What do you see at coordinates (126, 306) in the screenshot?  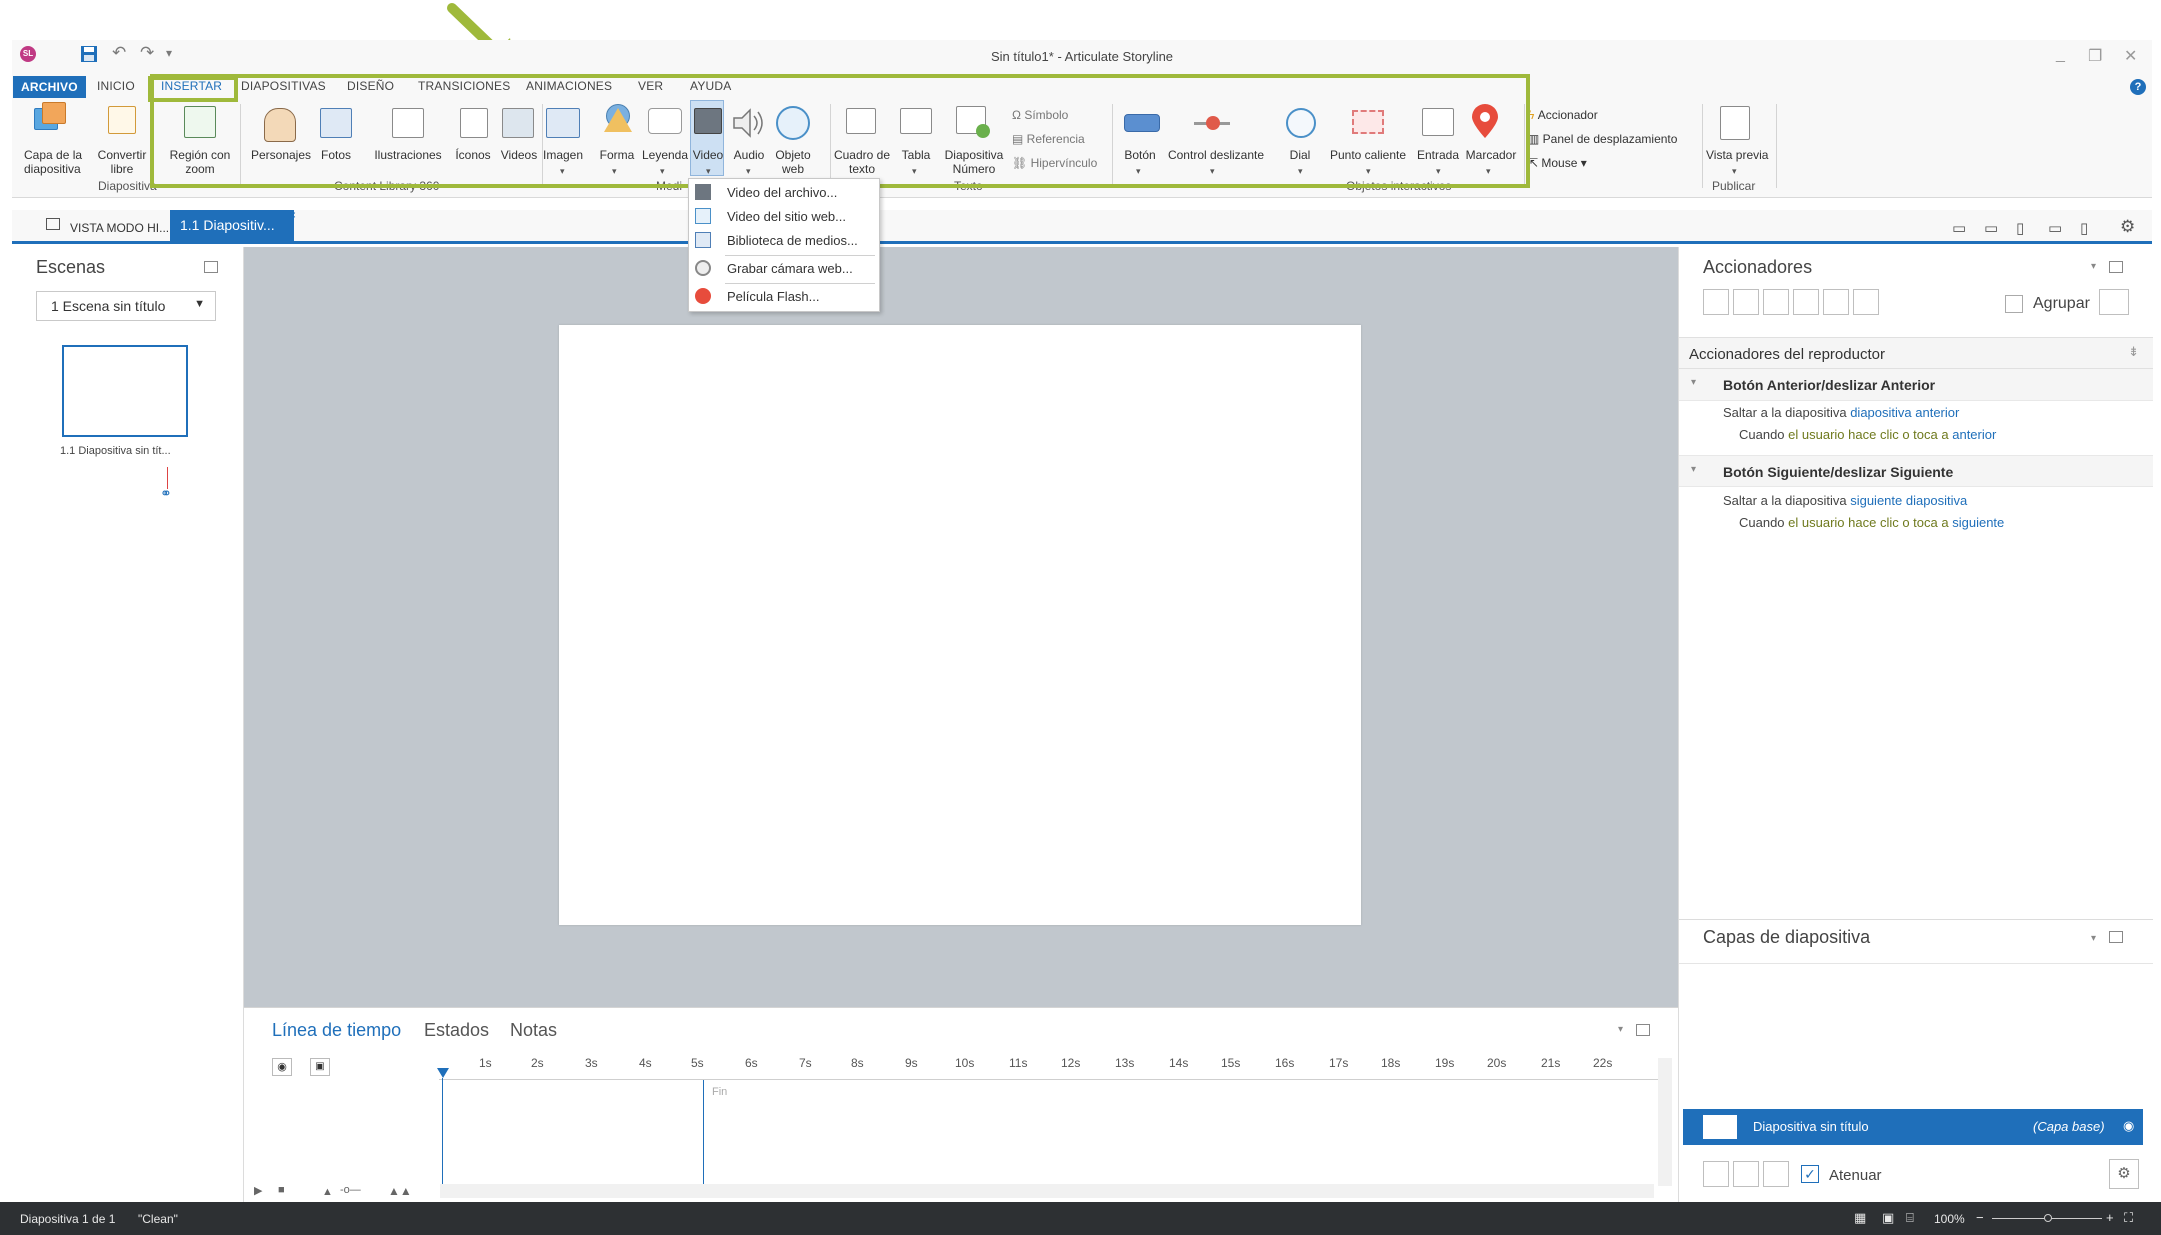 I see `scene-dropdown: 1 Escena sin título ▼` at bounding box center [126, 306].